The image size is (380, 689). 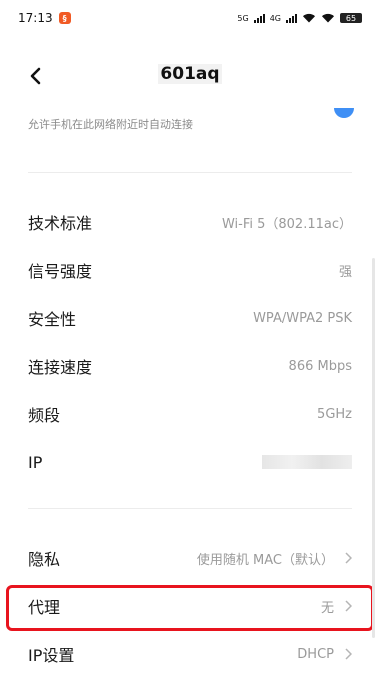 What do you see at coordinates (190, 222) in the screenshot?
I see `detail-row-standard: 技术标准 Wi-Fi 5（802.11ac）` at bounding box center [190, 222].